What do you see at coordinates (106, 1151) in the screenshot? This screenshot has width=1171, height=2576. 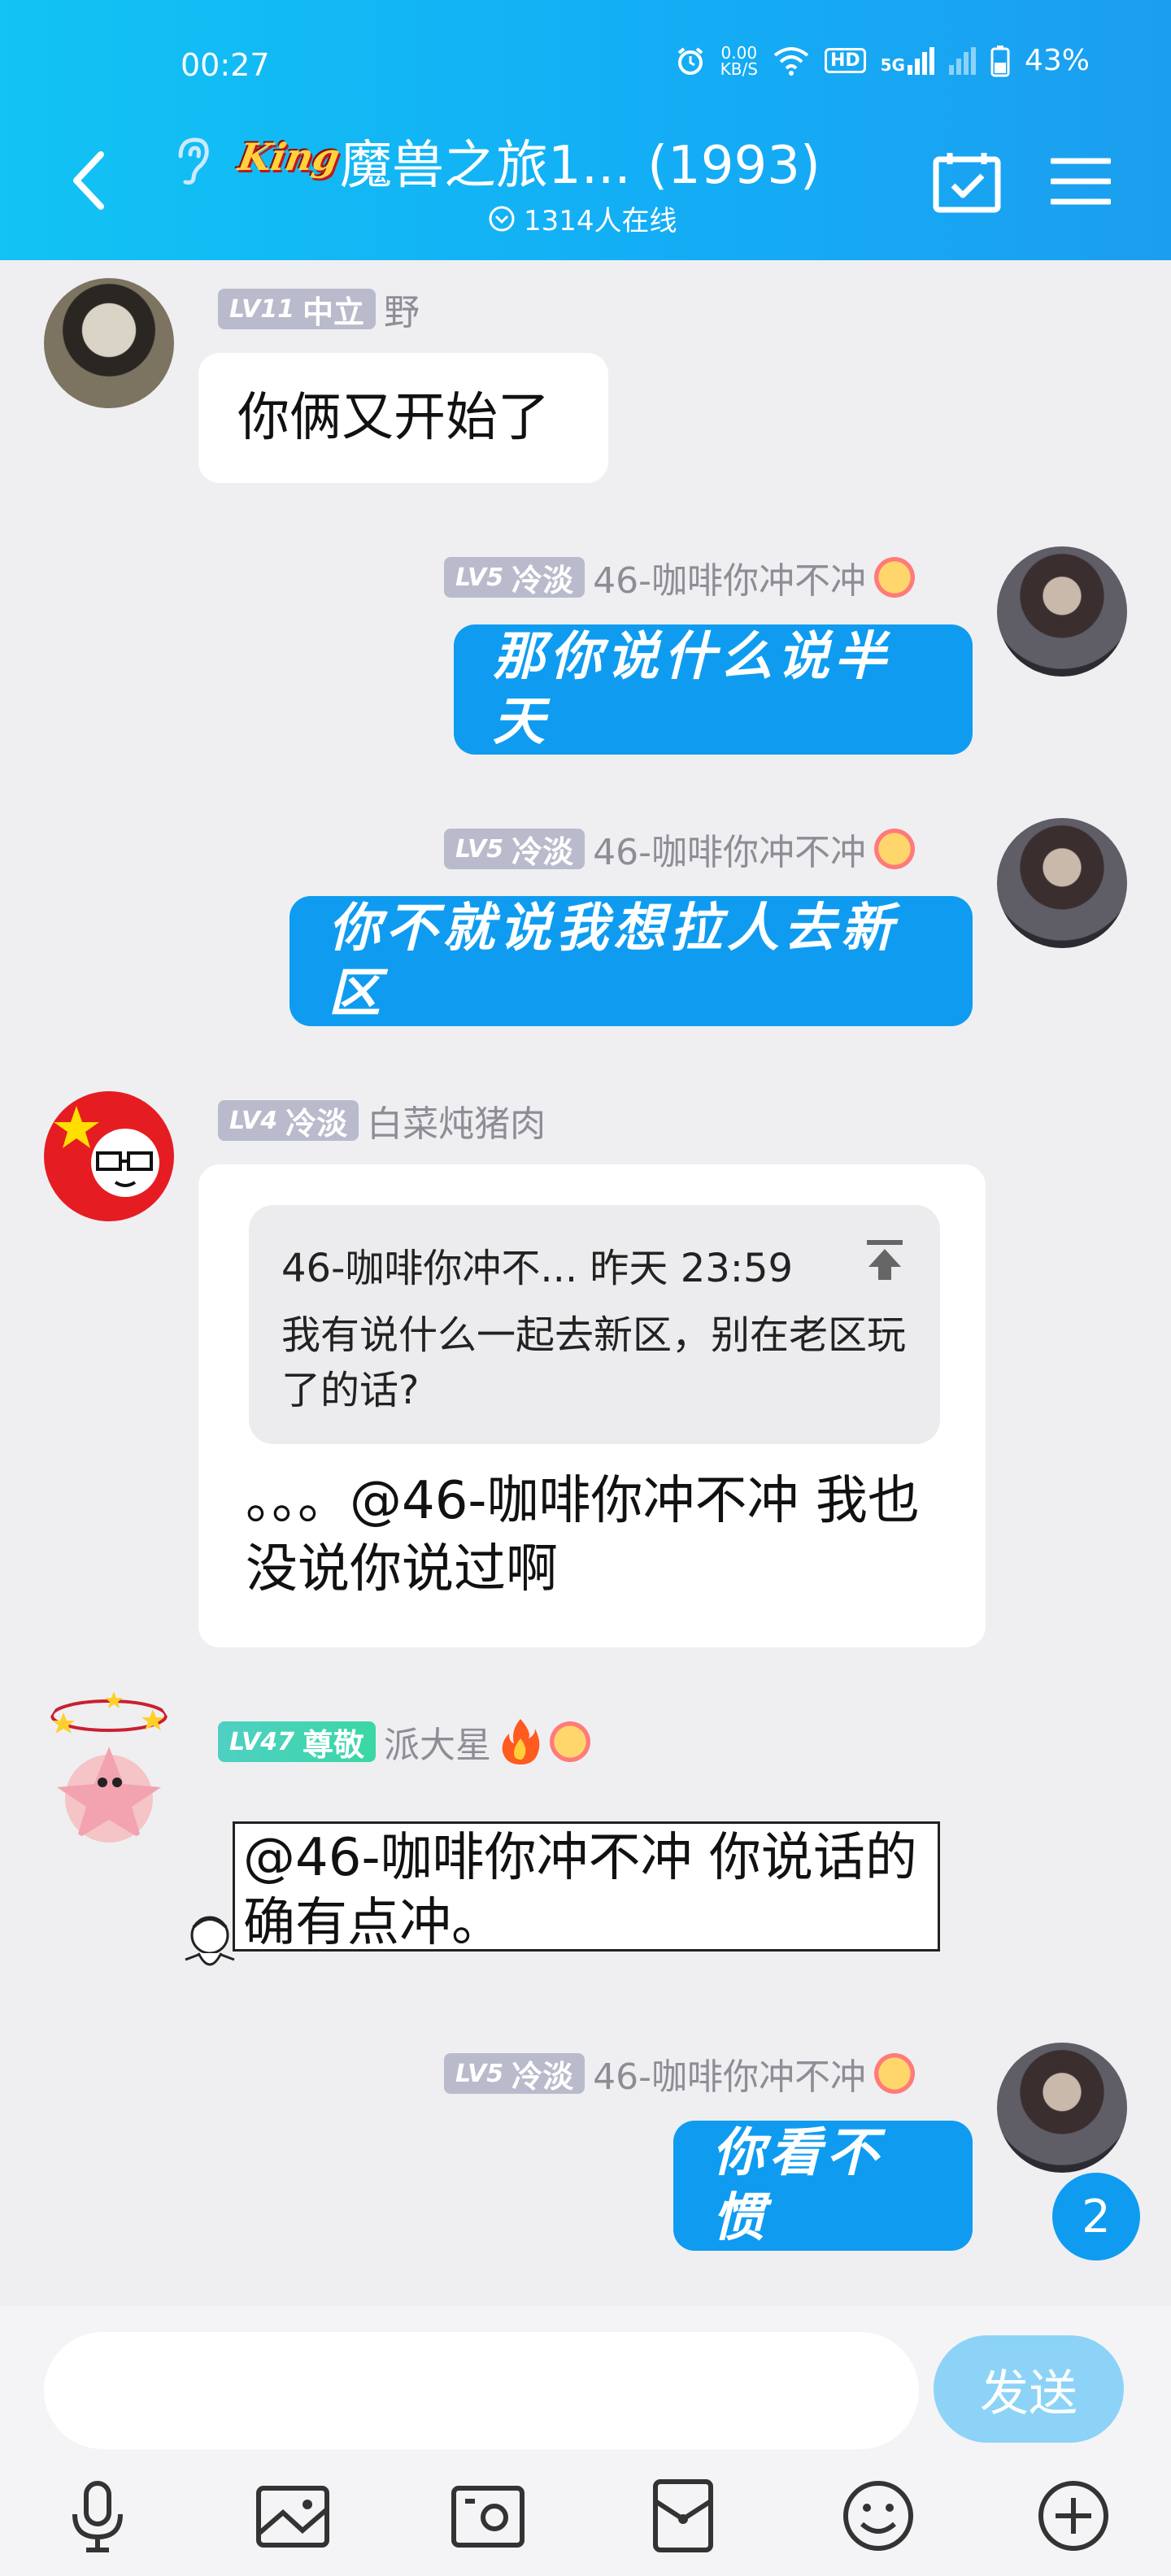 I see `flag-star-icon` at bounding box center [106, 1151].